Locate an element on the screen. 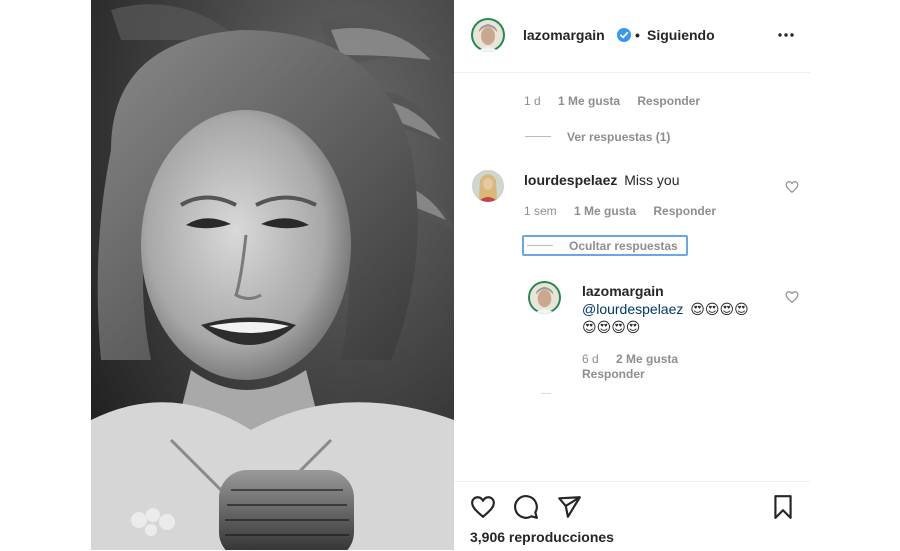 The width and height of the screenshot is (900, 551). comment-body: lourdespelaez Miss you is located at coordinates (602, 180).